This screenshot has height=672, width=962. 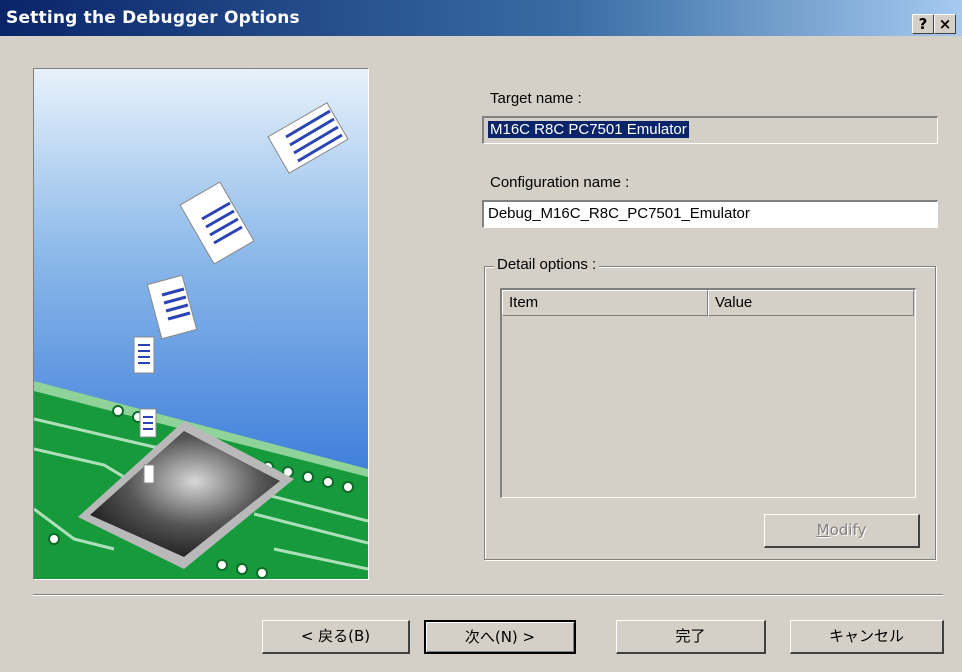 I want to click on cancel-button: キャンセル, so click(x=867, y=637).